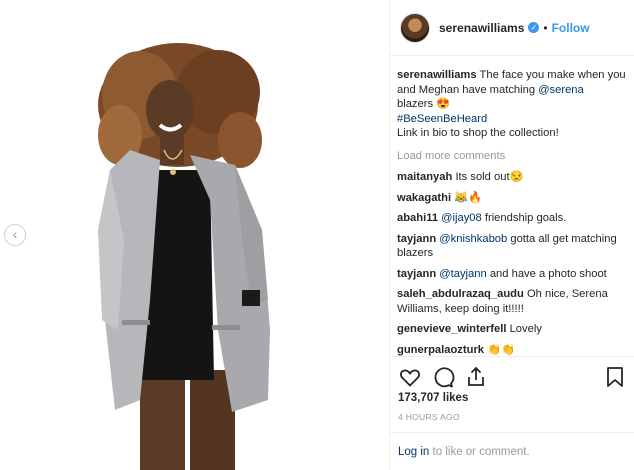  Describe the element at coordinates (442, 119) in the screenshot. I see `caption-hashtag: #BeSeenBeHeard` at that location.